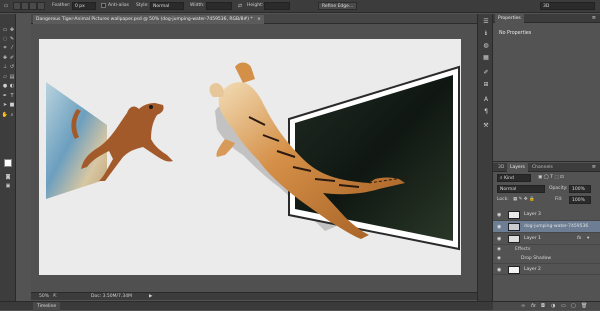  Describe the element at coordinates (12, 39) in the screenshot. I see `quick-select-tool-icon: ✎` at that location.